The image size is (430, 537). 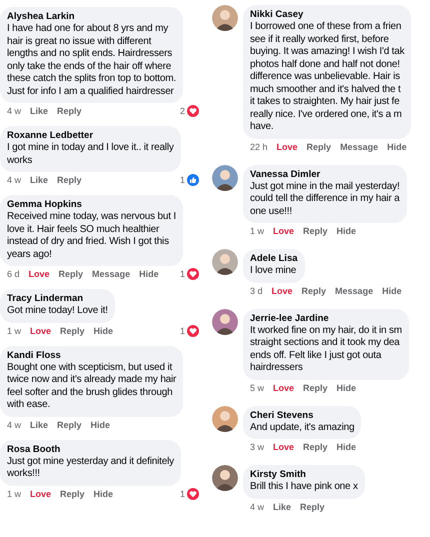 I want to click on comment-text: Got mine today! Love it!, so click(x=57, y=311).